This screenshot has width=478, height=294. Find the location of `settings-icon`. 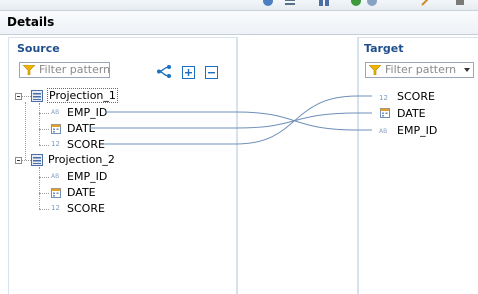

settings-icon is located at coordinates (372, 3).